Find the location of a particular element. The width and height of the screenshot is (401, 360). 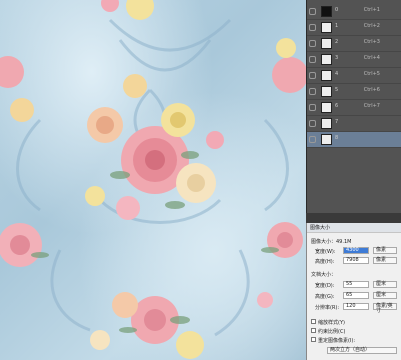

layer-row: 6 Ctrl+7 is located at coordinates (354, 108).